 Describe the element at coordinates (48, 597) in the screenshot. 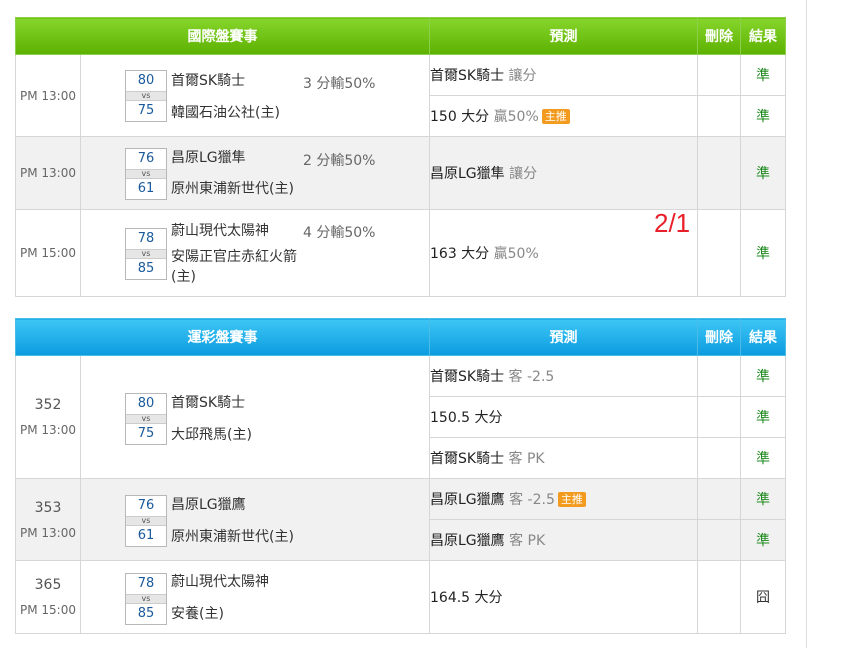

I see `game-time: 365 PM 15:00` at that location.